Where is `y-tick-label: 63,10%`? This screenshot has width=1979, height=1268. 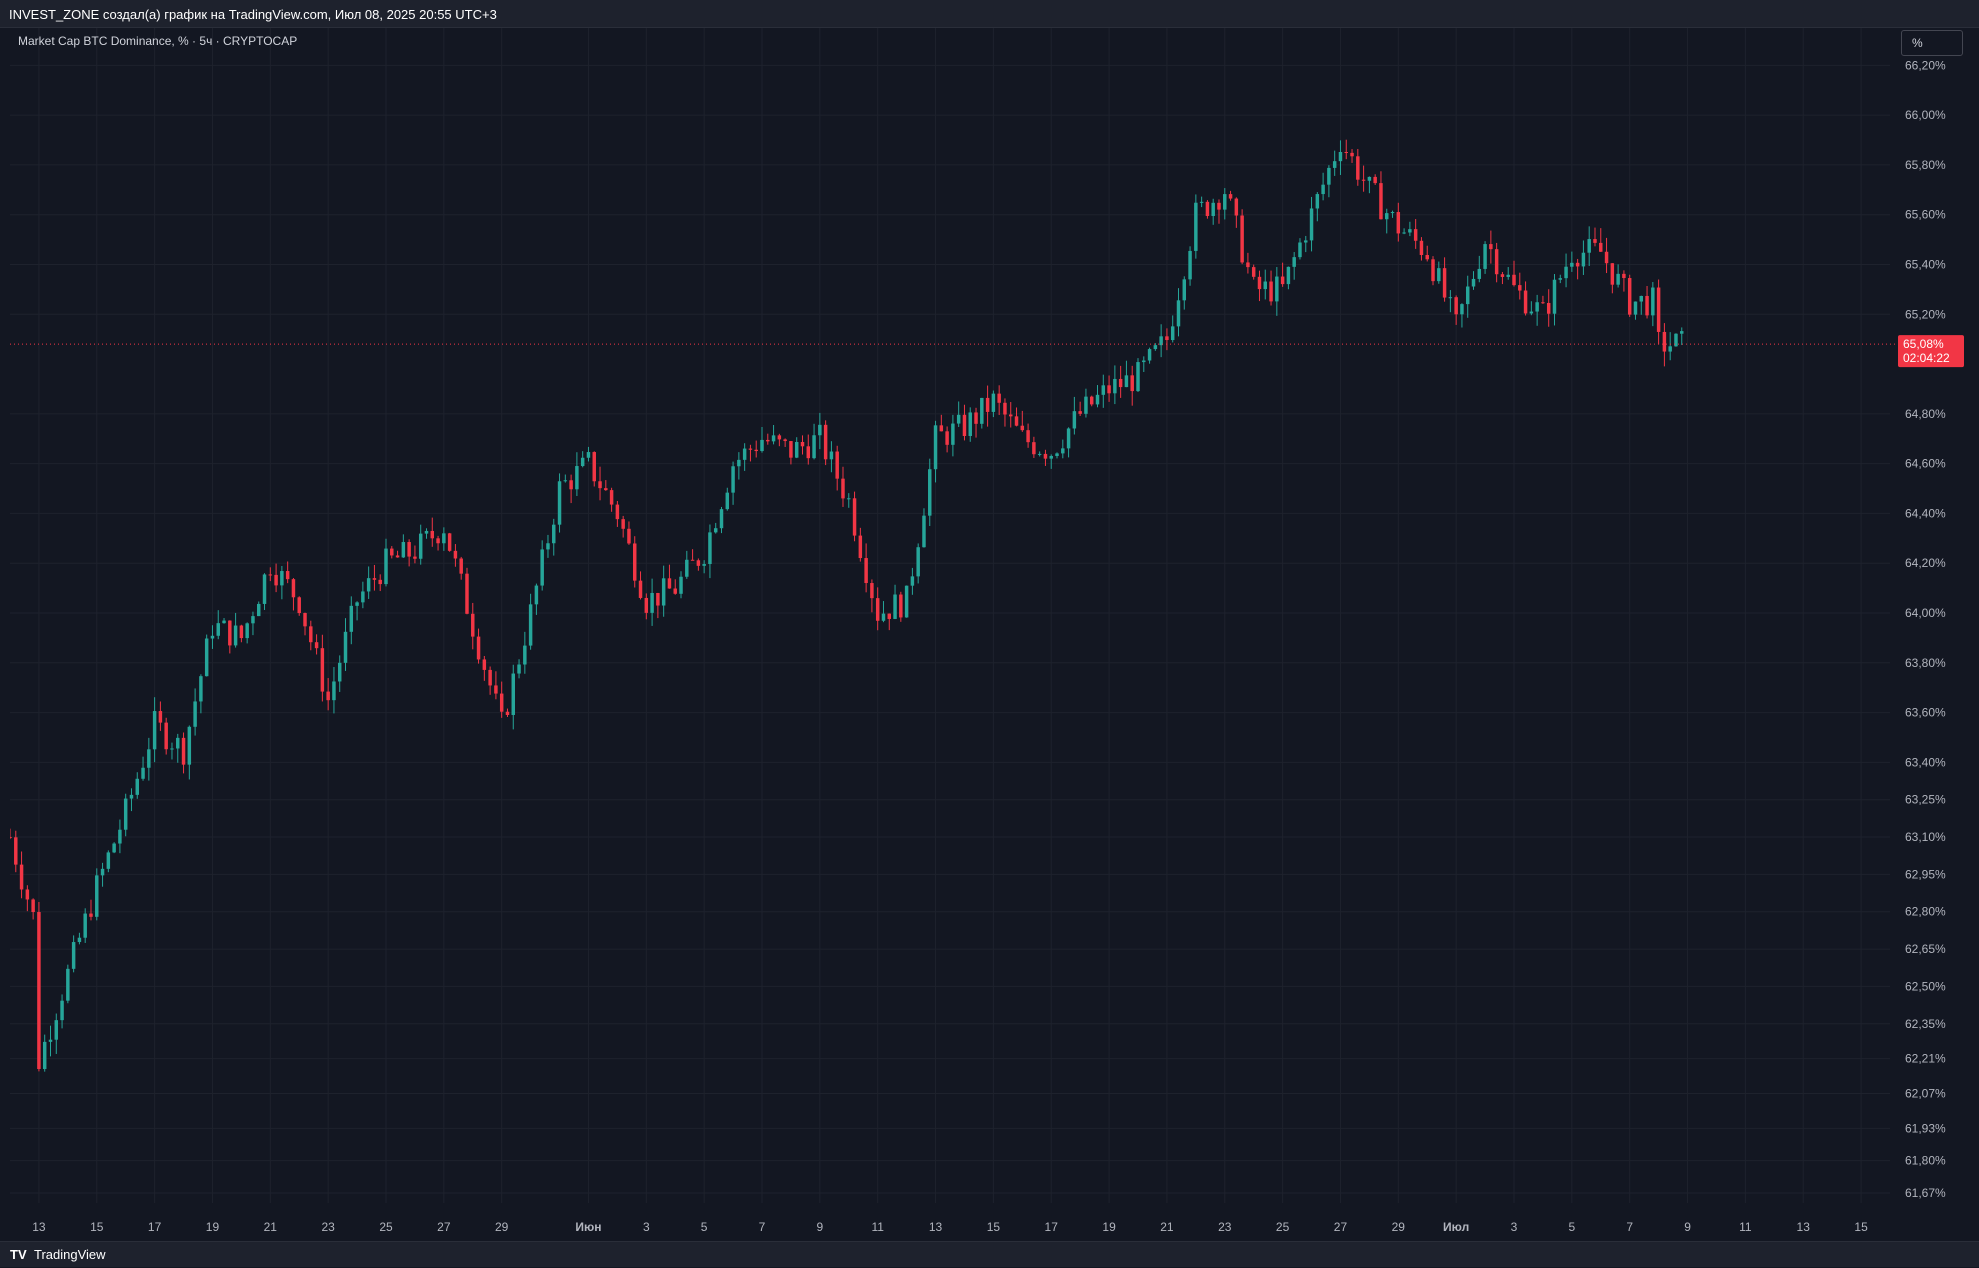
y-tick-label: 63,10% is located at coordinates (1925, 837).